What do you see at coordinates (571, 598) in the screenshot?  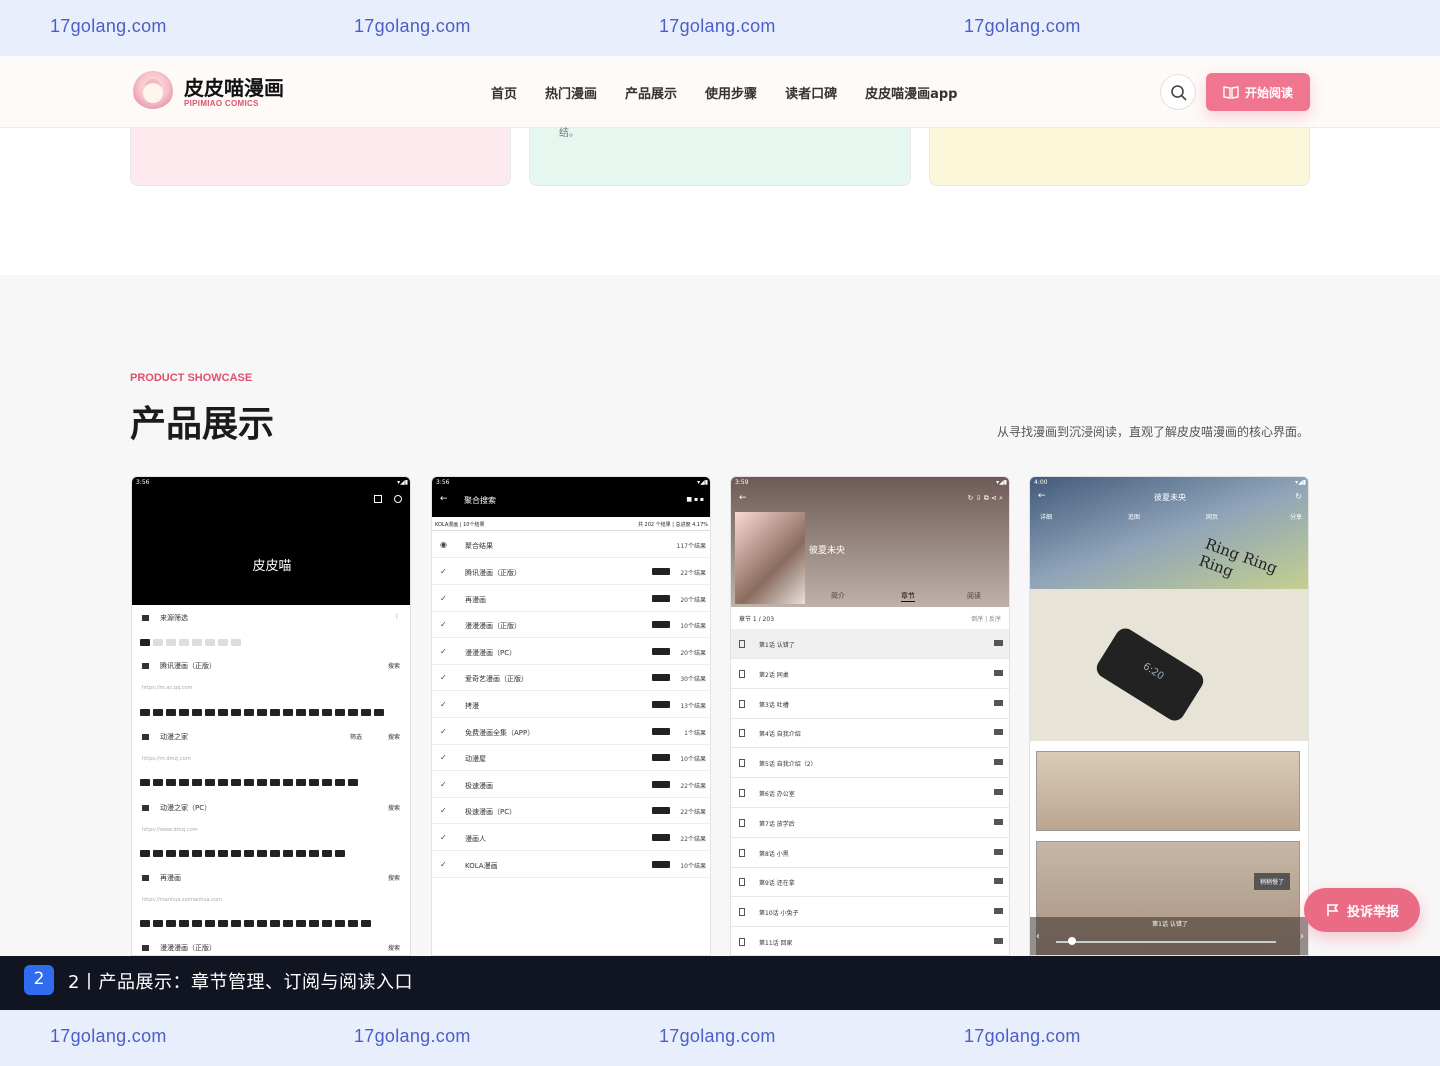 I see `result-row: ✓ 再漫画 20个结果` at bounding box center [571, 598].